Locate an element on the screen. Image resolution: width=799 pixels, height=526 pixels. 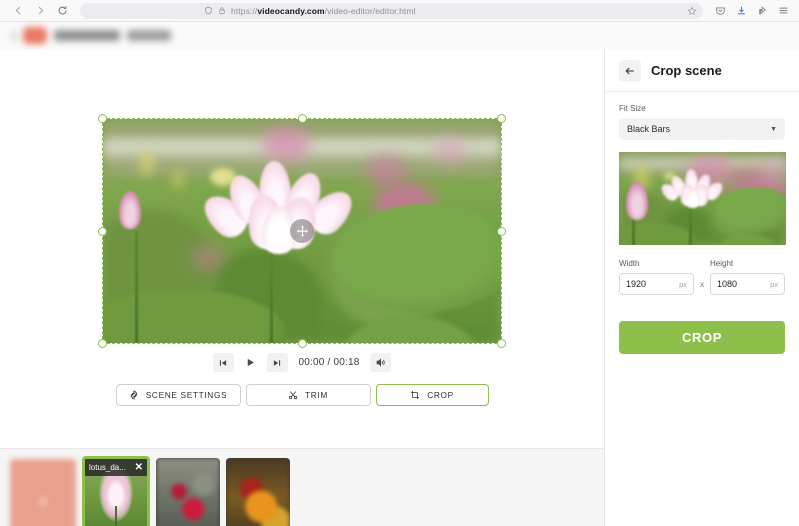
fit-size-label: Fit Size is located at coordinates (632, 108).